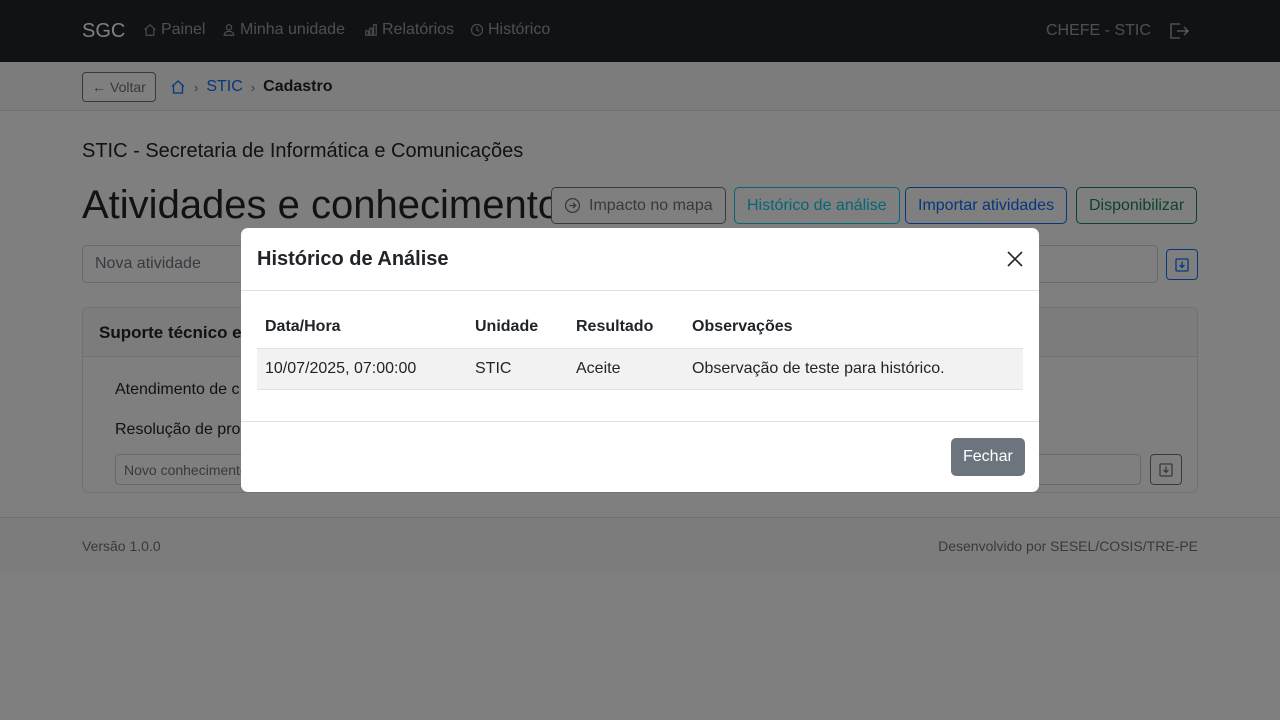  What do you see at coordinates (626, 328) in the screenshot?
I see `column-header-result: Resultado` at bounding box center [626, 328].